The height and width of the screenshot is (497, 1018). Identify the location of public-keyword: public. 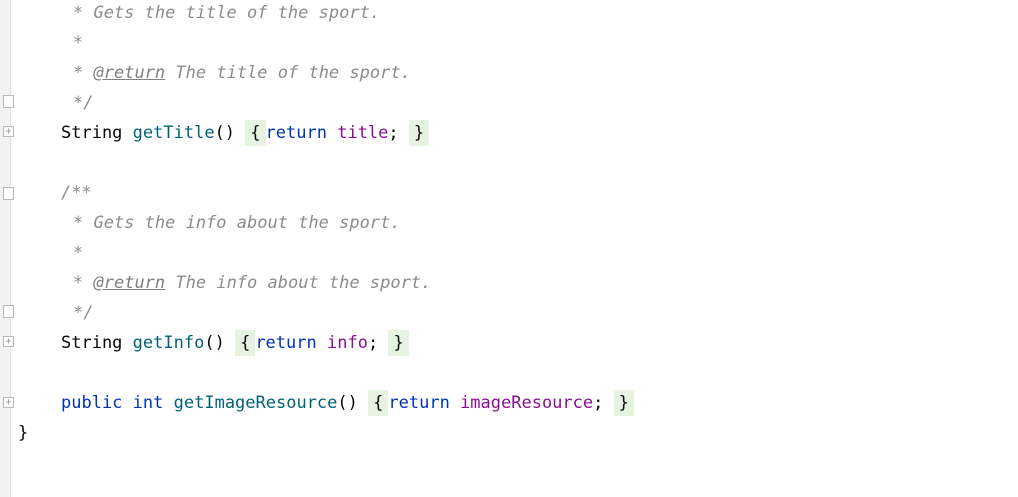
(92, 403).